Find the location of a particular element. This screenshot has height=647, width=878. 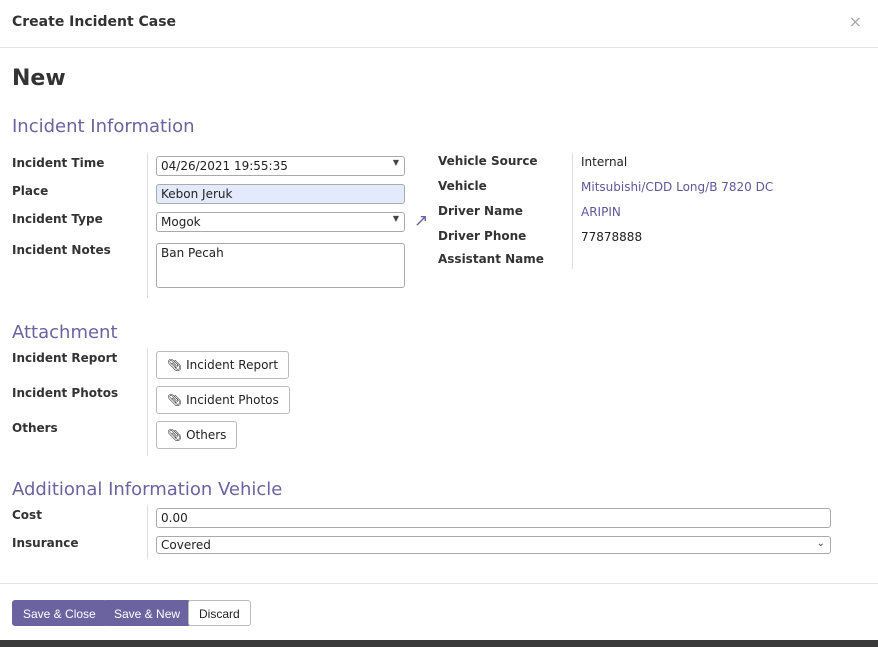

cost-label: Cost is located at coordinates (27, 515).